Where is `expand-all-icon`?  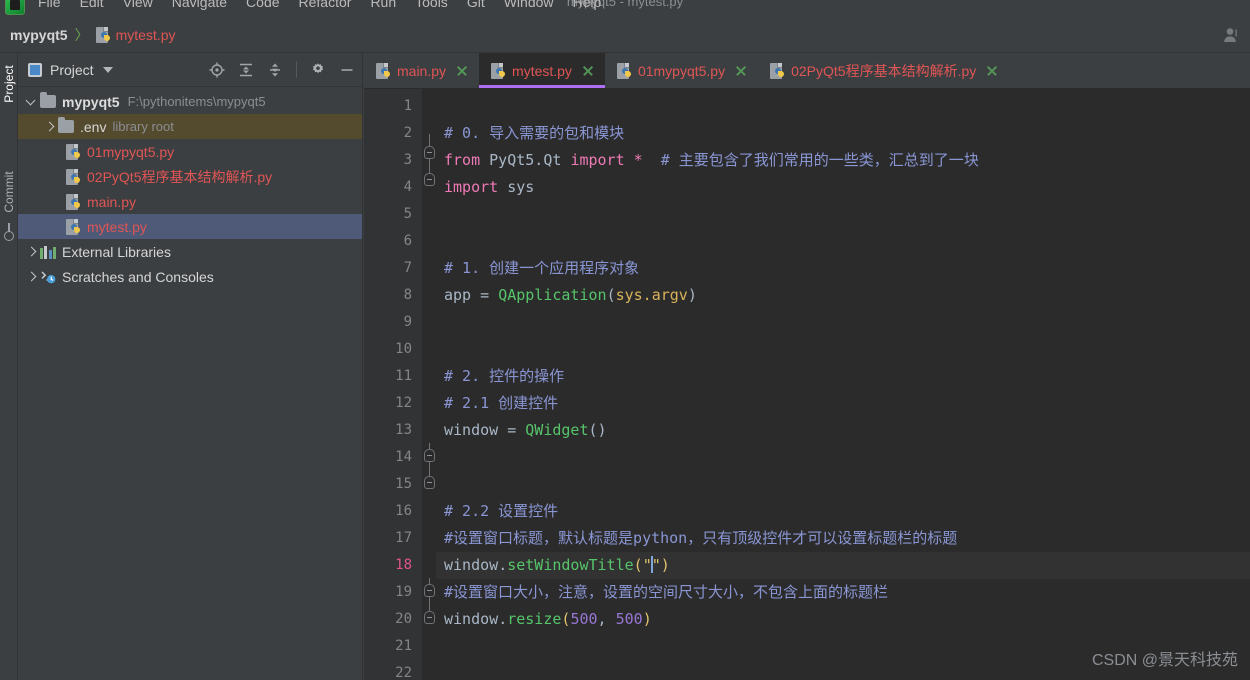 expand-all-icon is located at coordinates (246, 70).